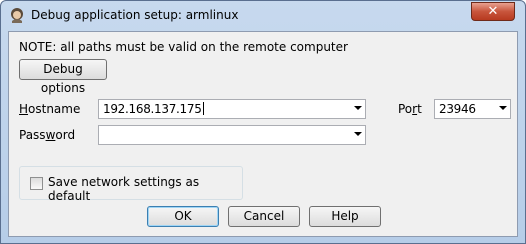 This screenshot has width=526, height=244. I want to click on password-combobox, so click(232, 135).